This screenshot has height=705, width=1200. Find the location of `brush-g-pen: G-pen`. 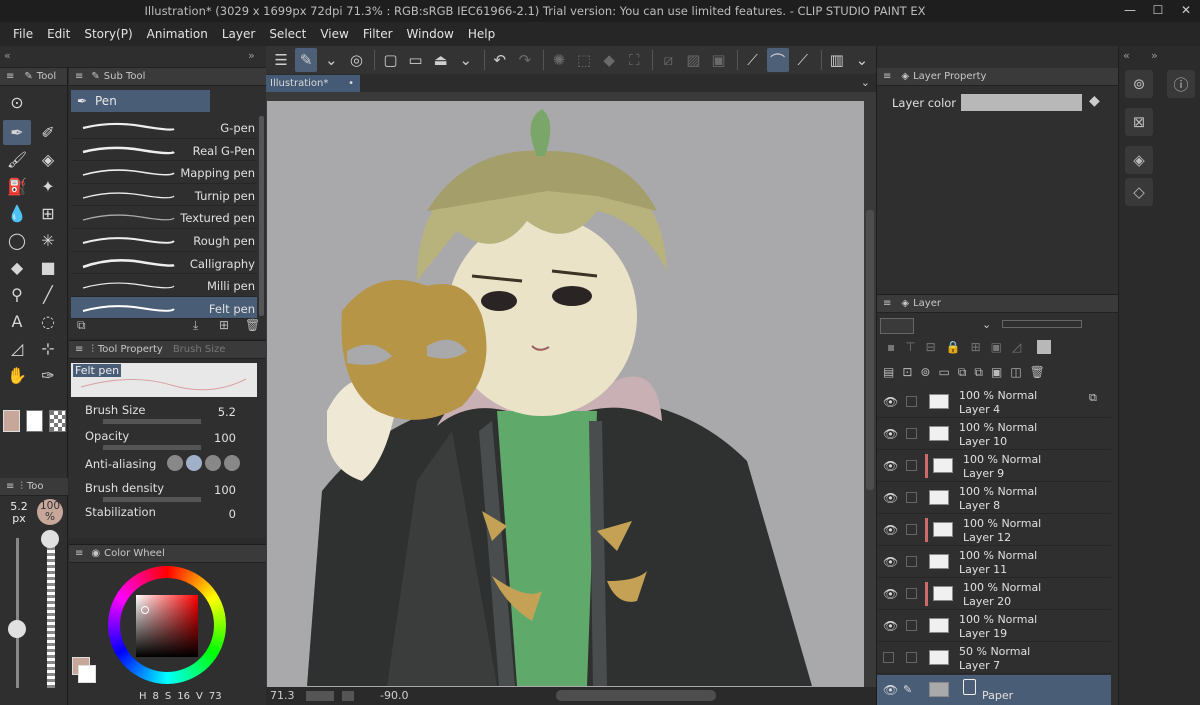

brush-g-pen: G-pen is located at coordinates (164, 127).